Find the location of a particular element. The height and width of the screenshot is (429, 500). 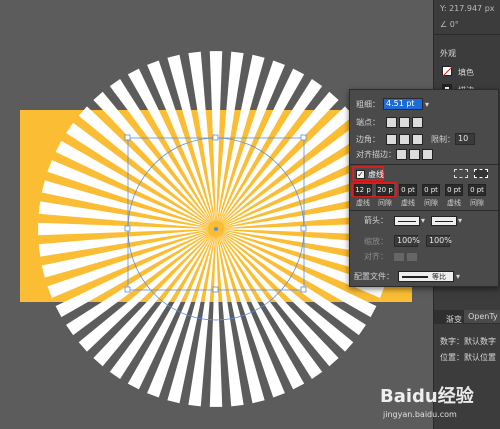

dash-input-2: 0 pt is located at coordinates (408, 190).